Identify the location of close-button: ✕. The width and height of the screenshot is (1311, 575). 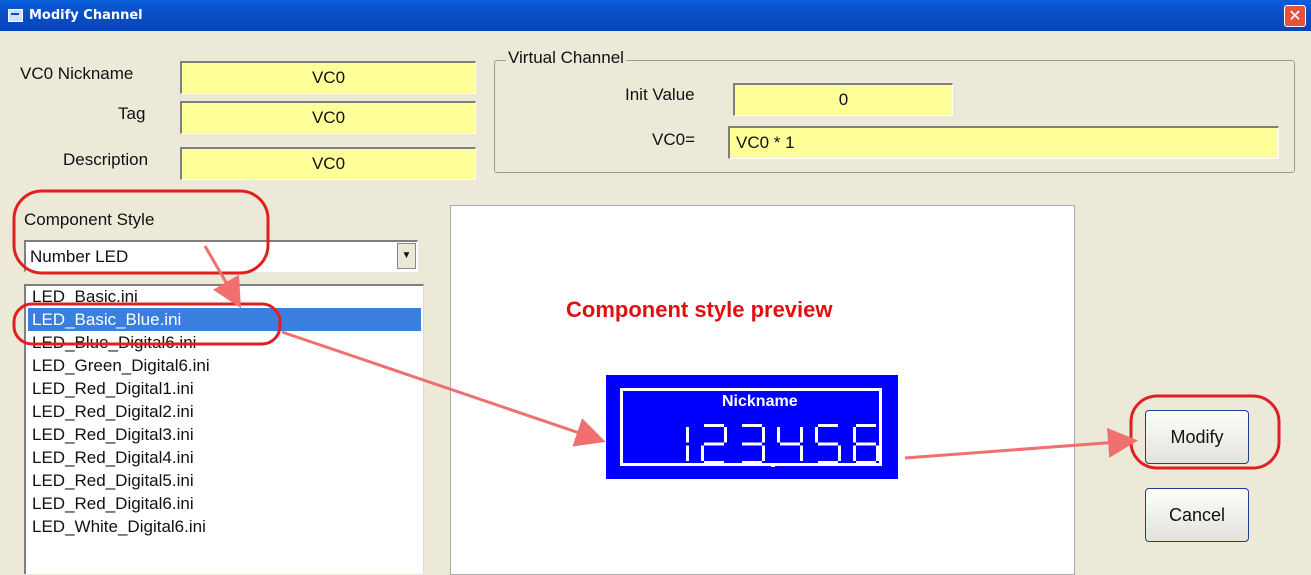
(1295, 16).